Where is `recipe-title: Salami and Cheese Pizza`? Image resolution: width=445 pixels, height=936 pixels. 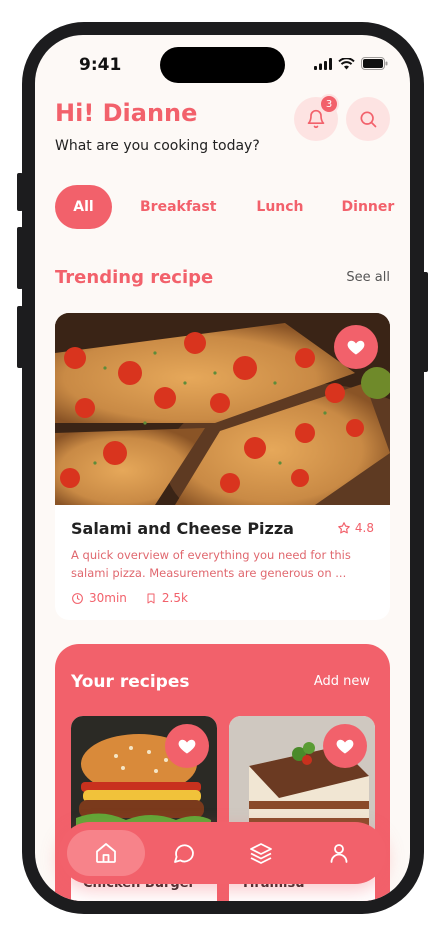
recipe-title: Salami and Cheese Pizza is located at coordinates (182, 528).